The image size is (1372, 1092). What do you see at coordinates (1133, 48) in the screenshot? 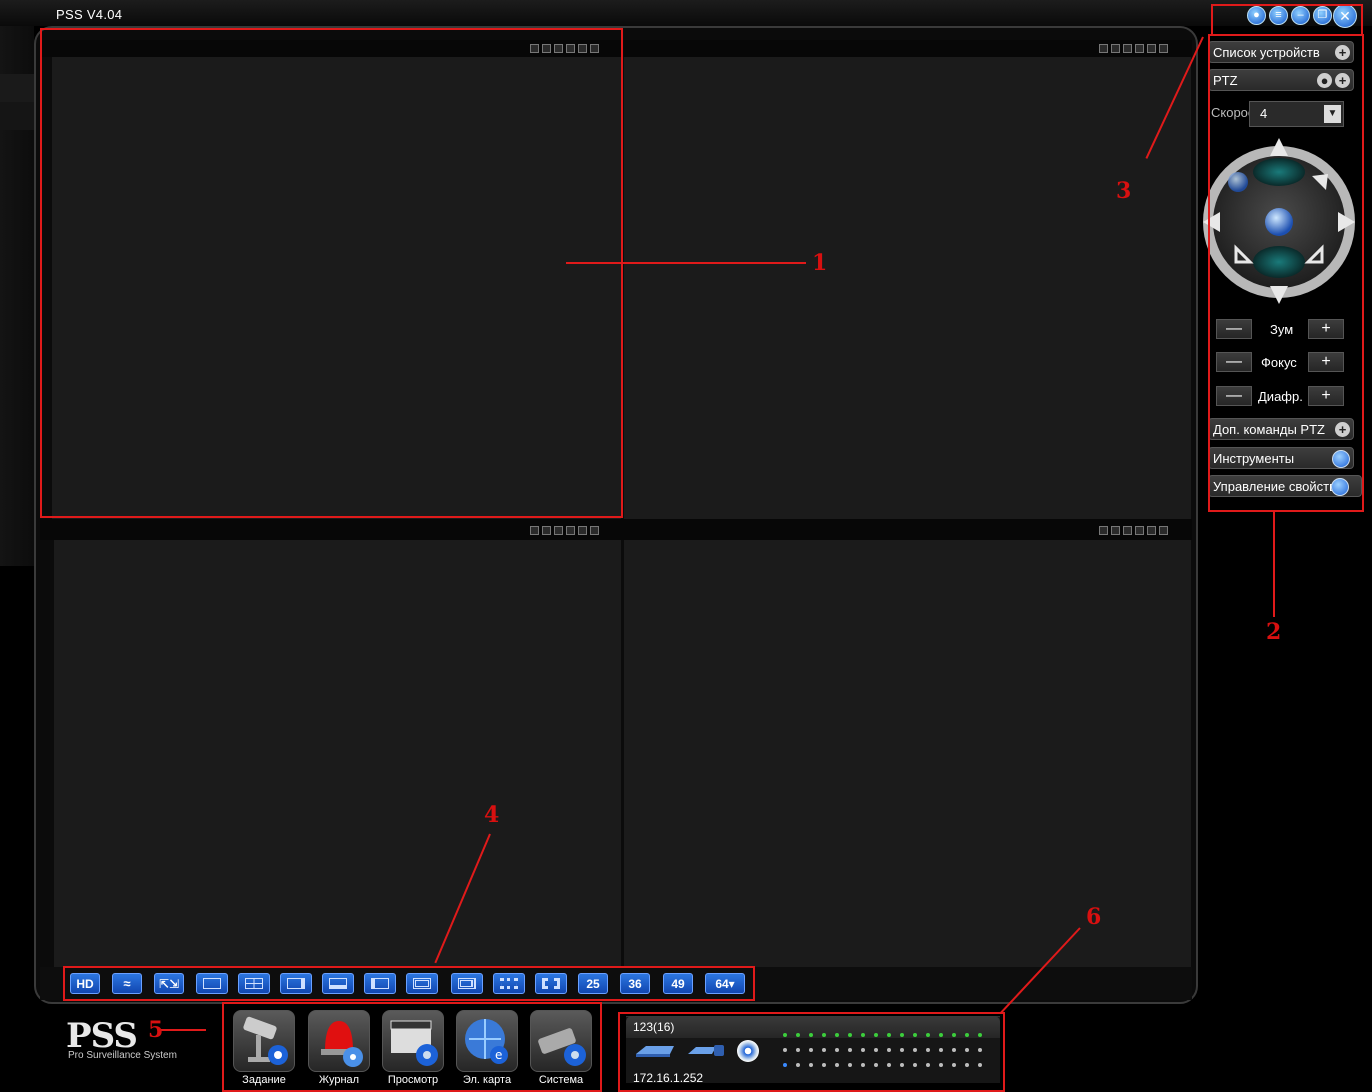
I see `pane-2-tools` at bounding box center [1133, 48].